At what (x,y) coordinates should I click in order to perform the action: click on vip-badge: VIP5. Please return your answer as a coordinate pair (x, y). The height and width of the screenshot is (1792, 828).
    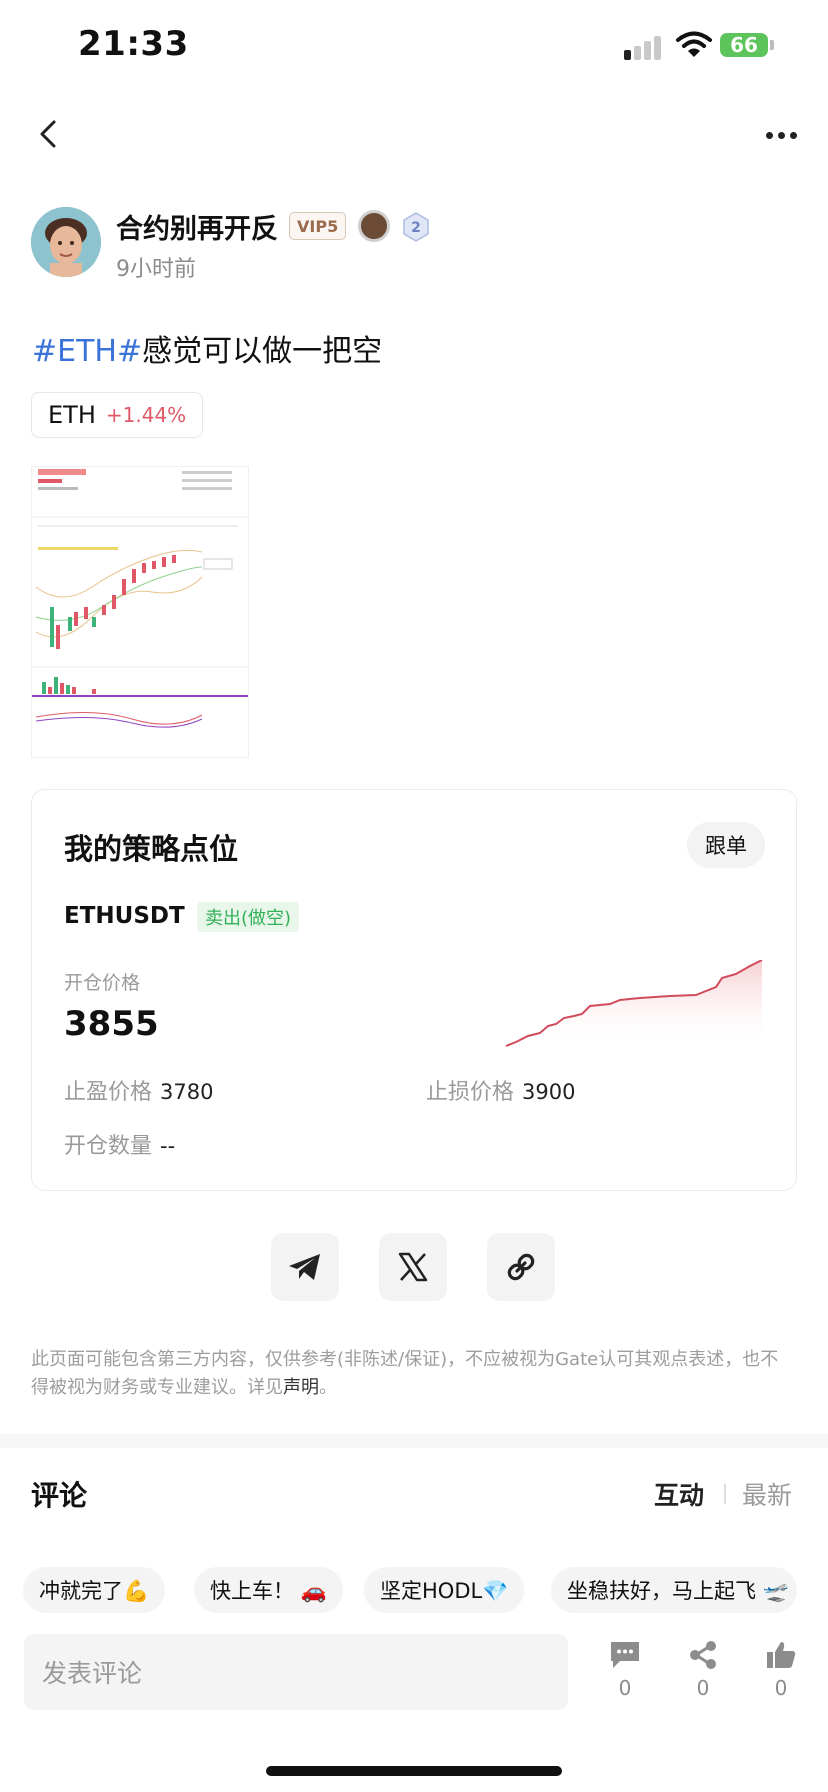
    Looking at the image, I should click on (318, 226).